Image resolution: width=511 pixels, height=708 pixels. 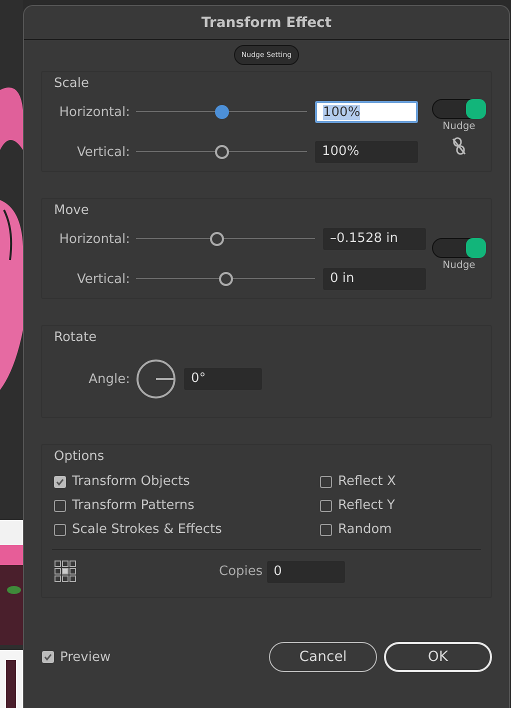 What do you see at coordinates (79, 456) in the screenshot?
I see `group-title: Options` at bounding box center [79, 456].